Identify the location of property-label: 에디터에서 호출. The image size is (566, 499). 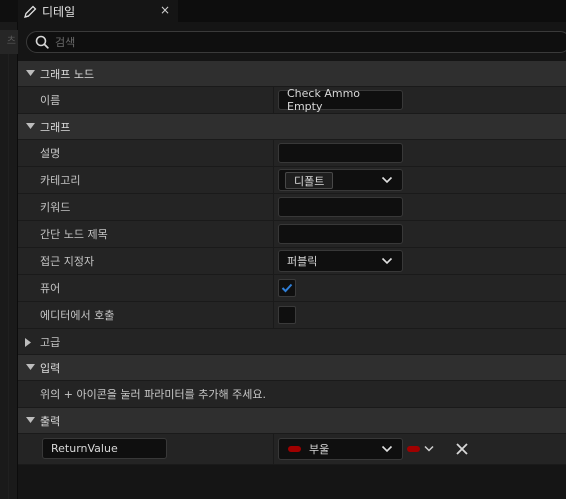
(77, 315).